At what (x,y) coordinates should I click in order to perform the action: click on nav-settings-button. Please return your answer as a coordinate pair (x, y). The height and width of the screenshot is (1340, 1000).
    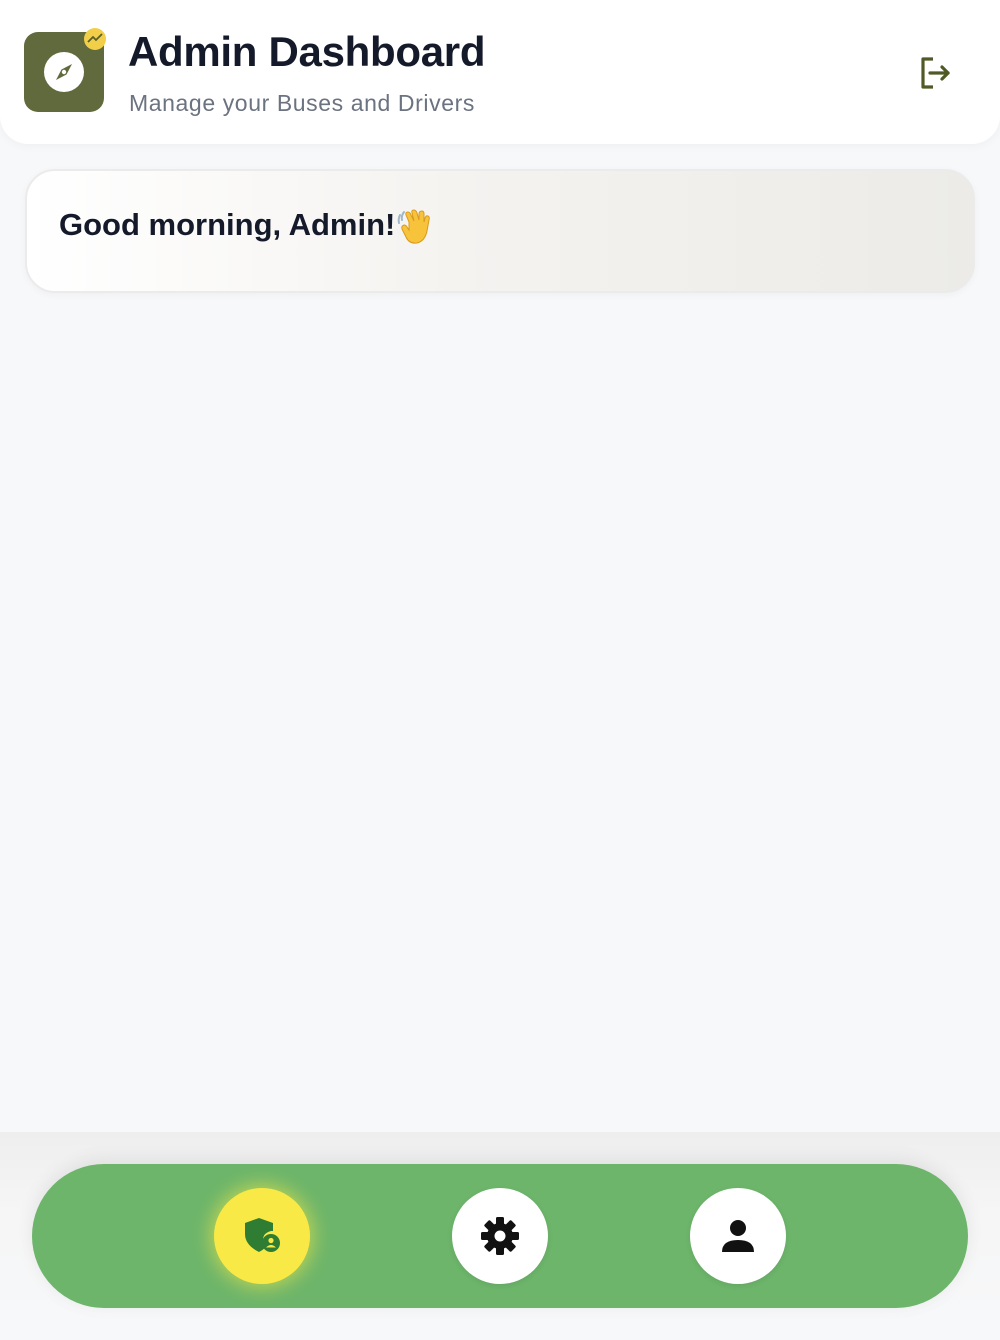
    Looking at the image, I should click on (500, 1236).